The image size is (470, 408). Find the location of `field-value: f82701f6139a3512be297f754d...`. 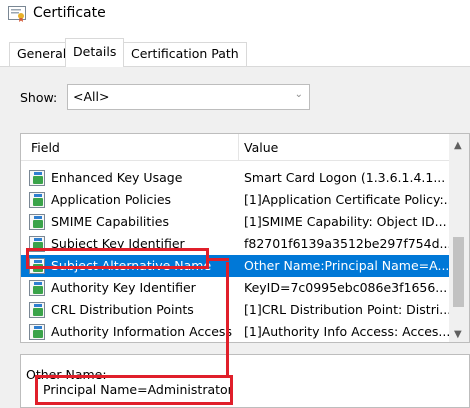

field-value: f82701f6139a3512be297f754d... is located at coordinates (346, 243).